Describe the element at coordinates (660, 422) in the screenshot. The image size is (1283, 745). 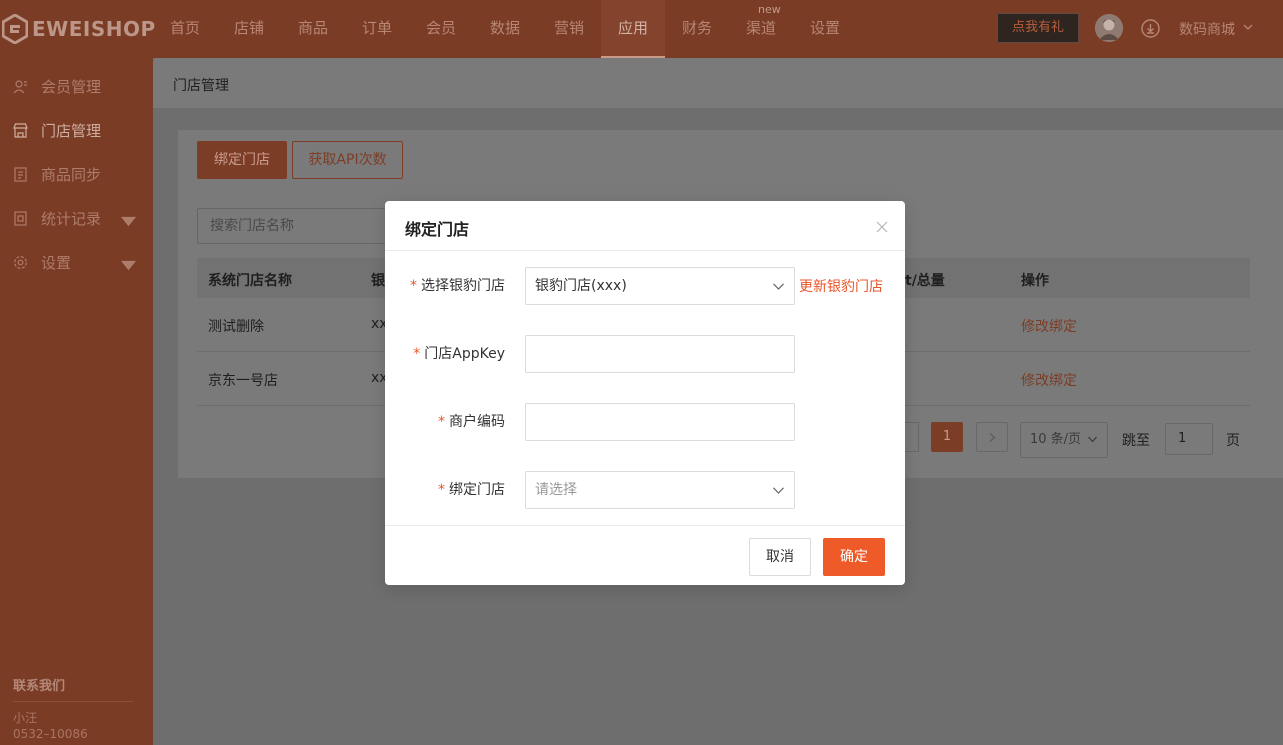
I see `merchant-code-input` at that location.